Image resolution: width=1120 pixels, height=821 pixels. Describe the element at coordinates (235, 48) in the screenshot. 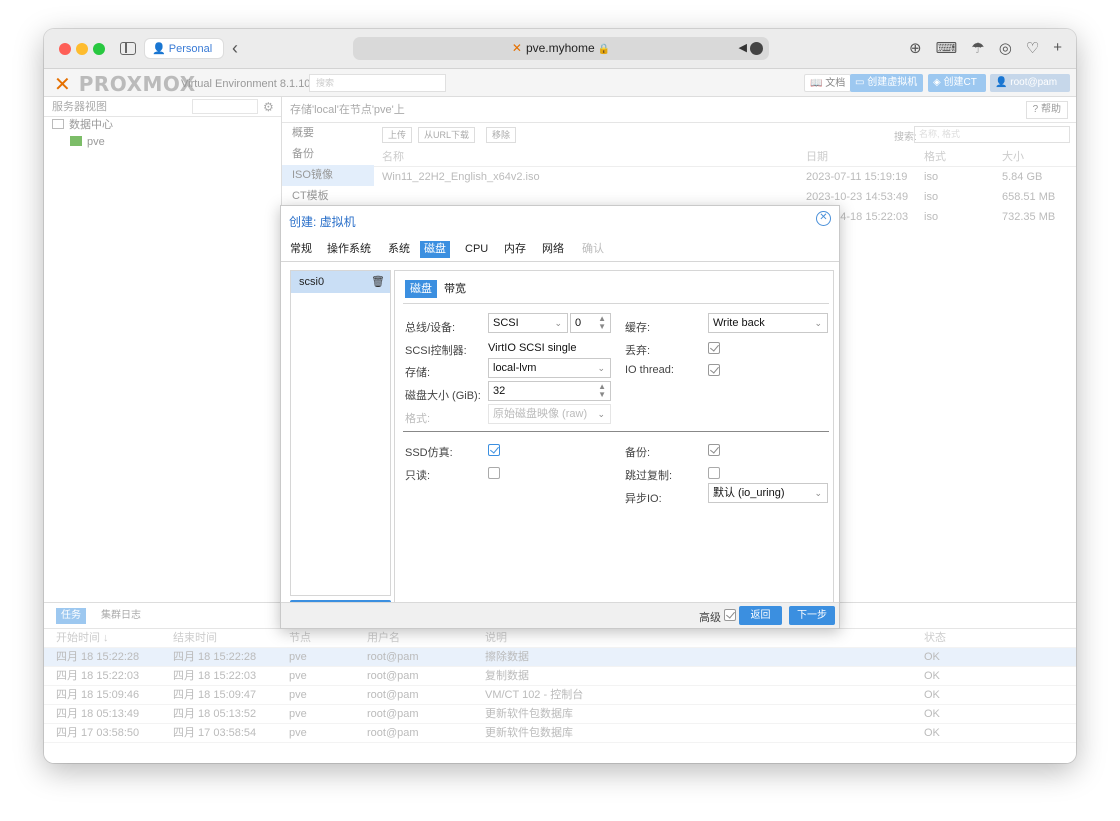

I see `back-button: ‹` at that location.